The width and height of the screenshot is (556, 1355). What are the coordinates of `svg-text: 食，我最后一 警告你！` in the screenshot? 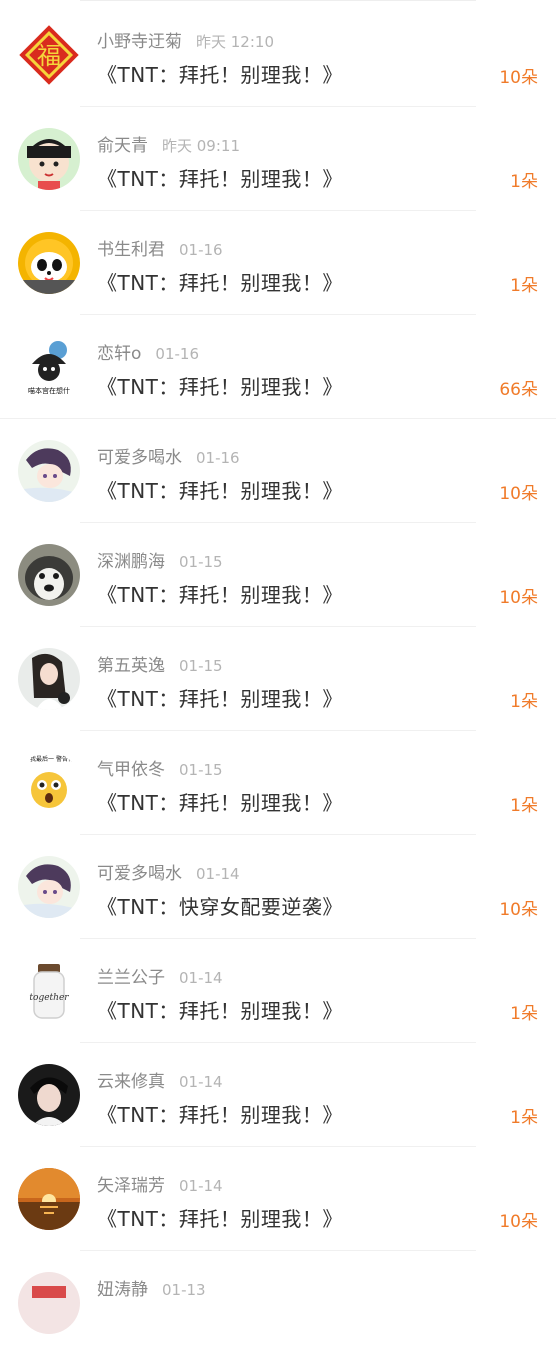 It's located at (49, 759).